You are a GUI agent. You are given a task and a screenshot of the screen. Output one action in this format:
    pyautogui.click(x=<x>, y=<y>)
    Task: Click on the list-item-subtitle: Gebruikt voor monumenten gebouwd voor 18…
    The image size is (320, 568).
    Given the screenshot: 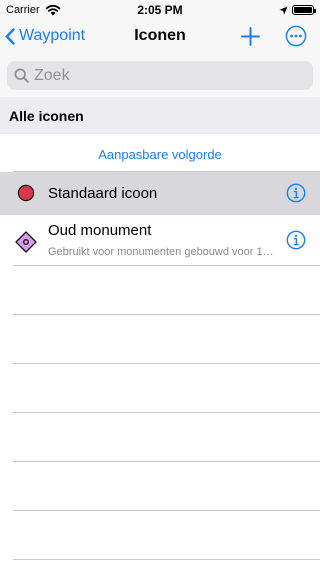 What is the action you would take?
    pyautogui.click(x=162, y=252)
    